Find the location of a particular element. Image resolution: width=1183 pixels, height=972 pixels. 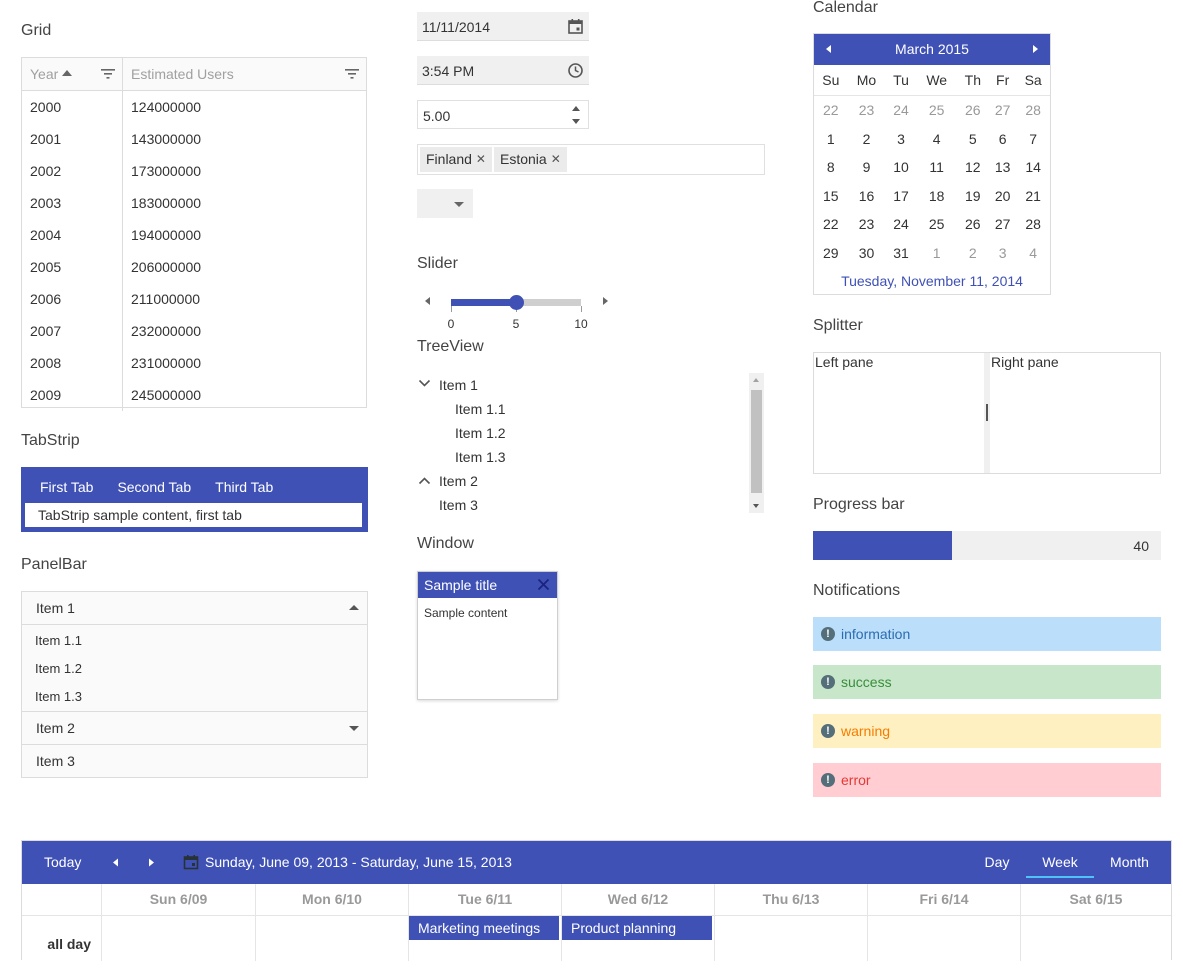

next-month-icon is located at coordinates (1035, 49).